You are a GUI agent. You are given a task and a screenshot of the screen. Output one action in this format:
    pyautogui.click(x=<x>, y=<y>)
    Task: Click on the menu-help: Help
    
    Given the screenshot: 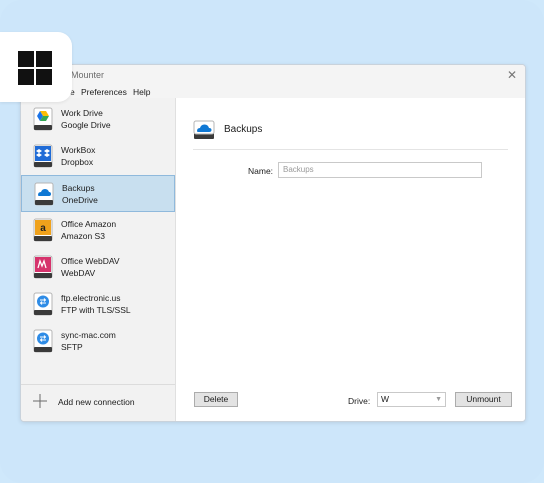 What is the action you would take?
    pyautogui.click(x=141, y=92)
    